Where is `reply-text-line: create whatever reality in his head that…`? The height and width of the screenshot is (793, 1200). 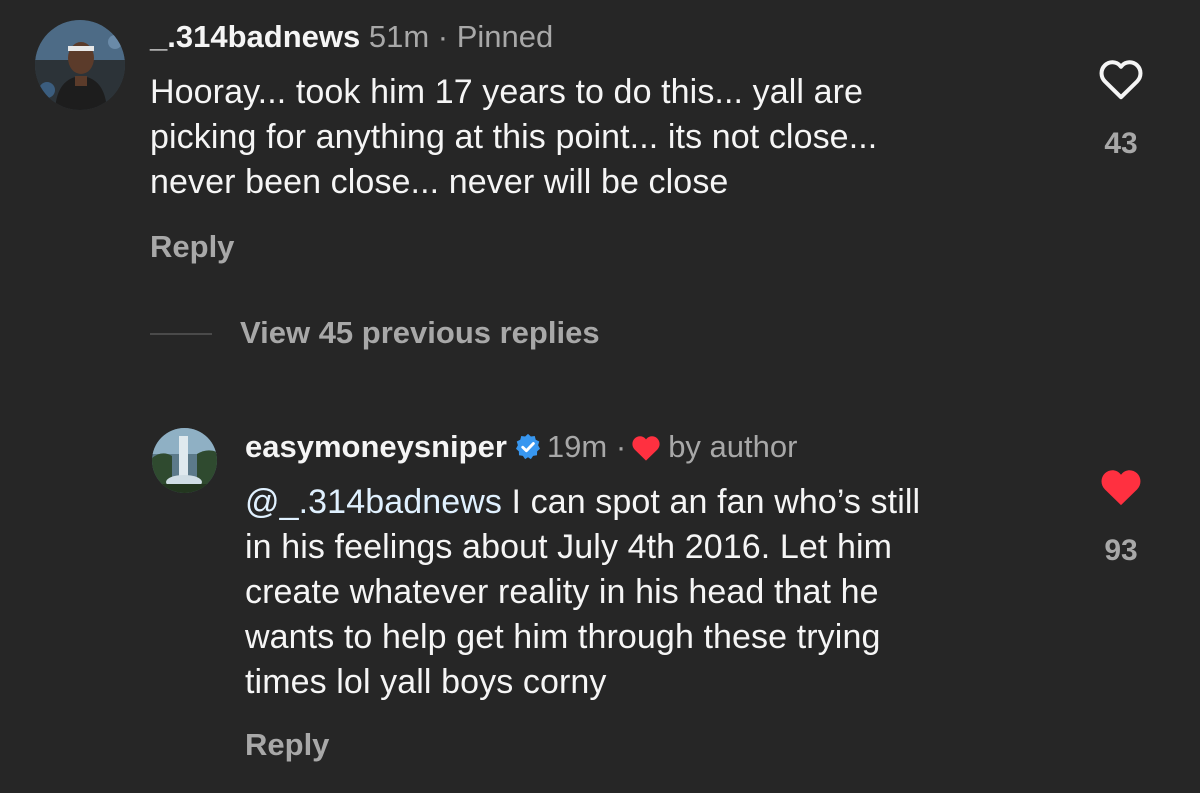
reply-text-line: create whatever reality in his head that… is located at coordinates (562, 592).